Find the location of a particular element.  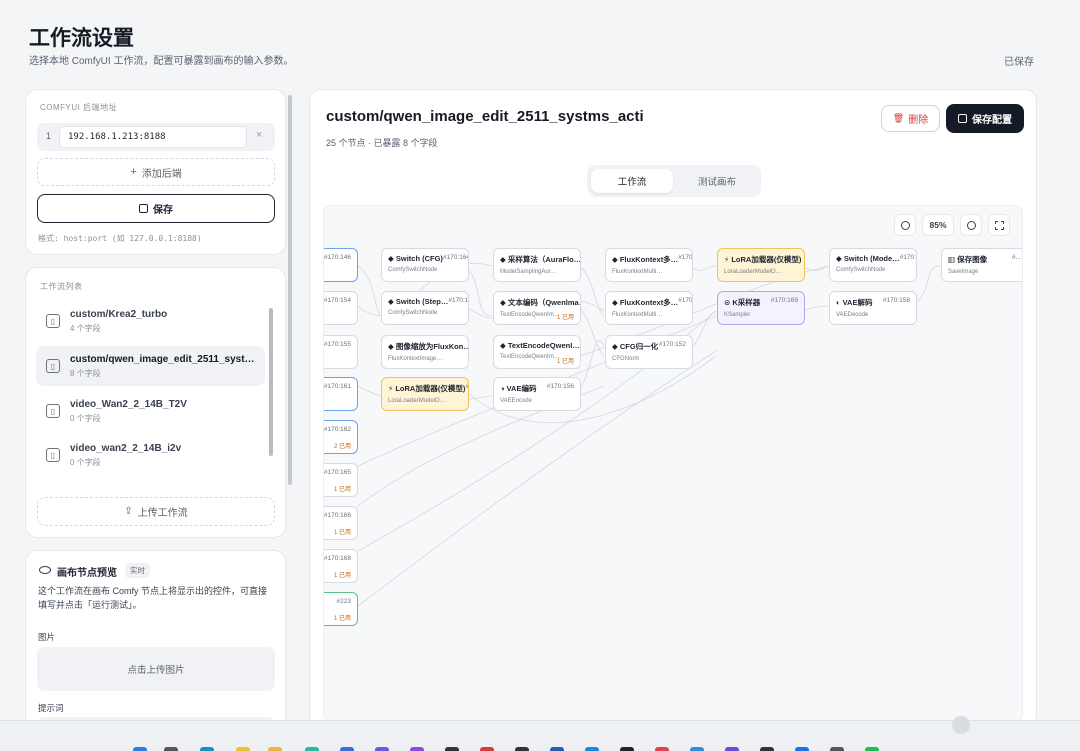

graph-node: ◆ Switch (Step…#170:167 ComfySwitchNode is located at coordinates (425, 308).